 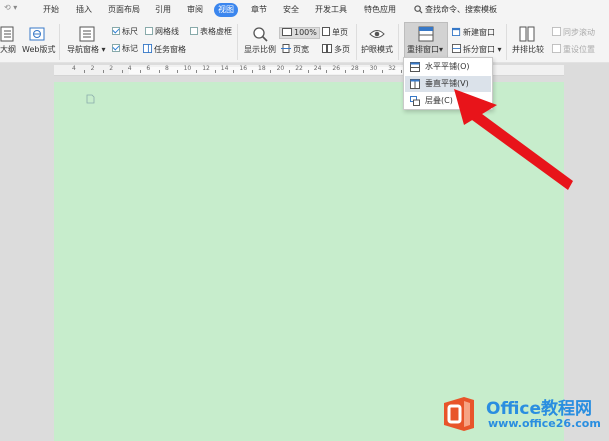 I want to click on multi-page-button: 多页, so click(x=336, y=49).